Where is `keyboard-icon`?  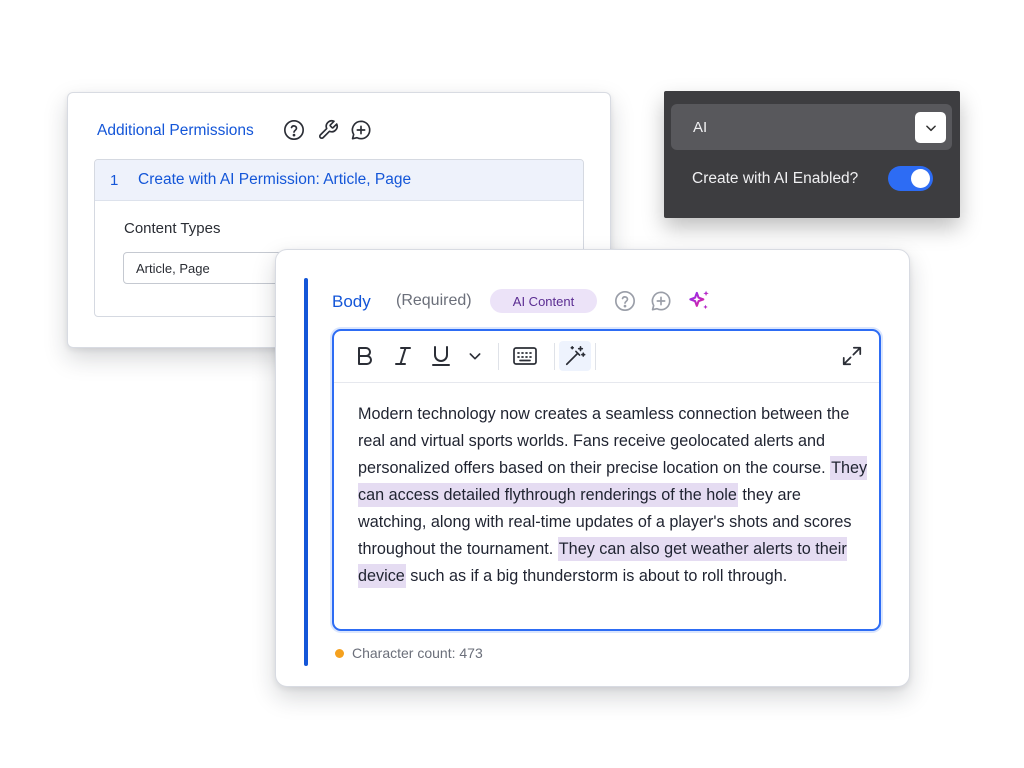
keyboard-icon is located at coordinates (525, 356).